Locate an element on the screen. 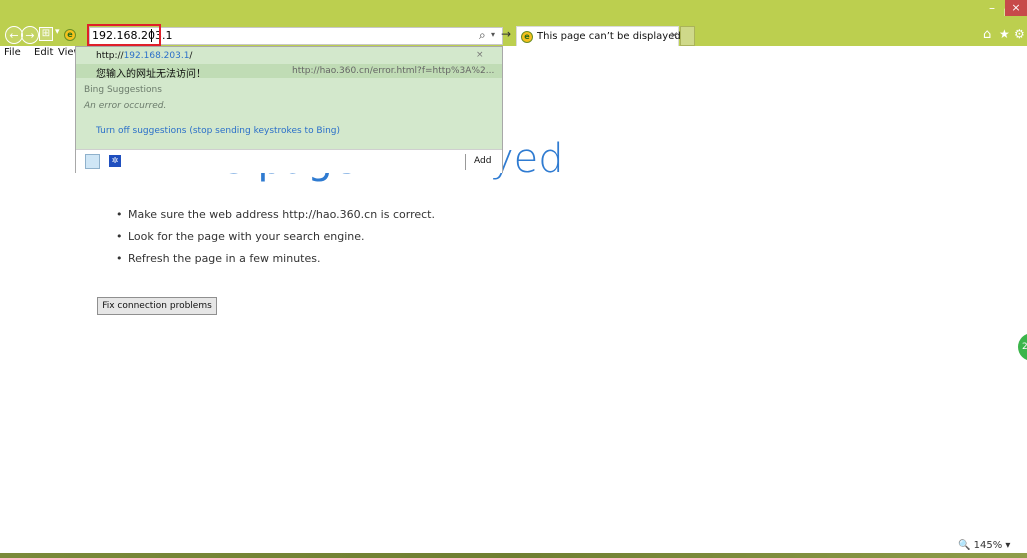  favorites-star-icon: ★ is located at coordinates (1004, 34).